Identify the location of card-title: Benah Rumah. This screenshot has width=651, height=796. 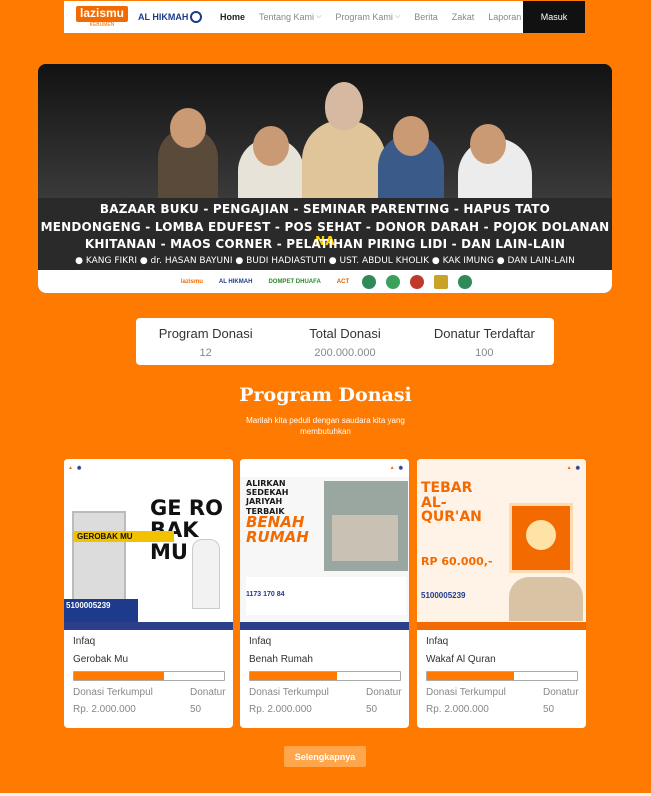
(281, 659).